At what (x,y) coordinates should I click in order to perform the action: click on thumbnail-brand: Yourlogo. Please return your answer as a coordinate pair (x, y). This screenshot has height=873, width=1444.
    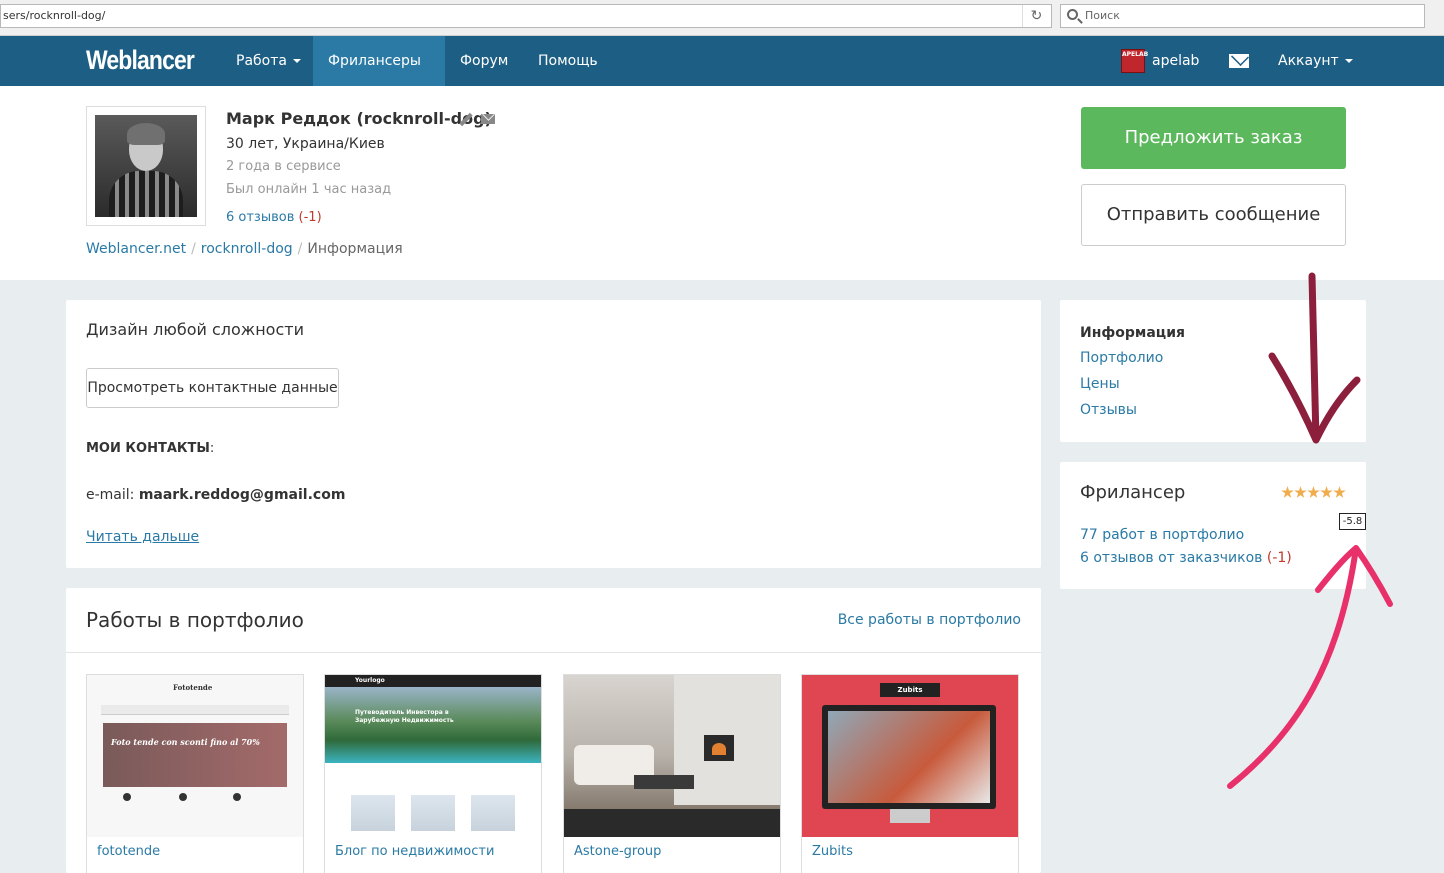
    Looking at the image, I should click on (370, 680).